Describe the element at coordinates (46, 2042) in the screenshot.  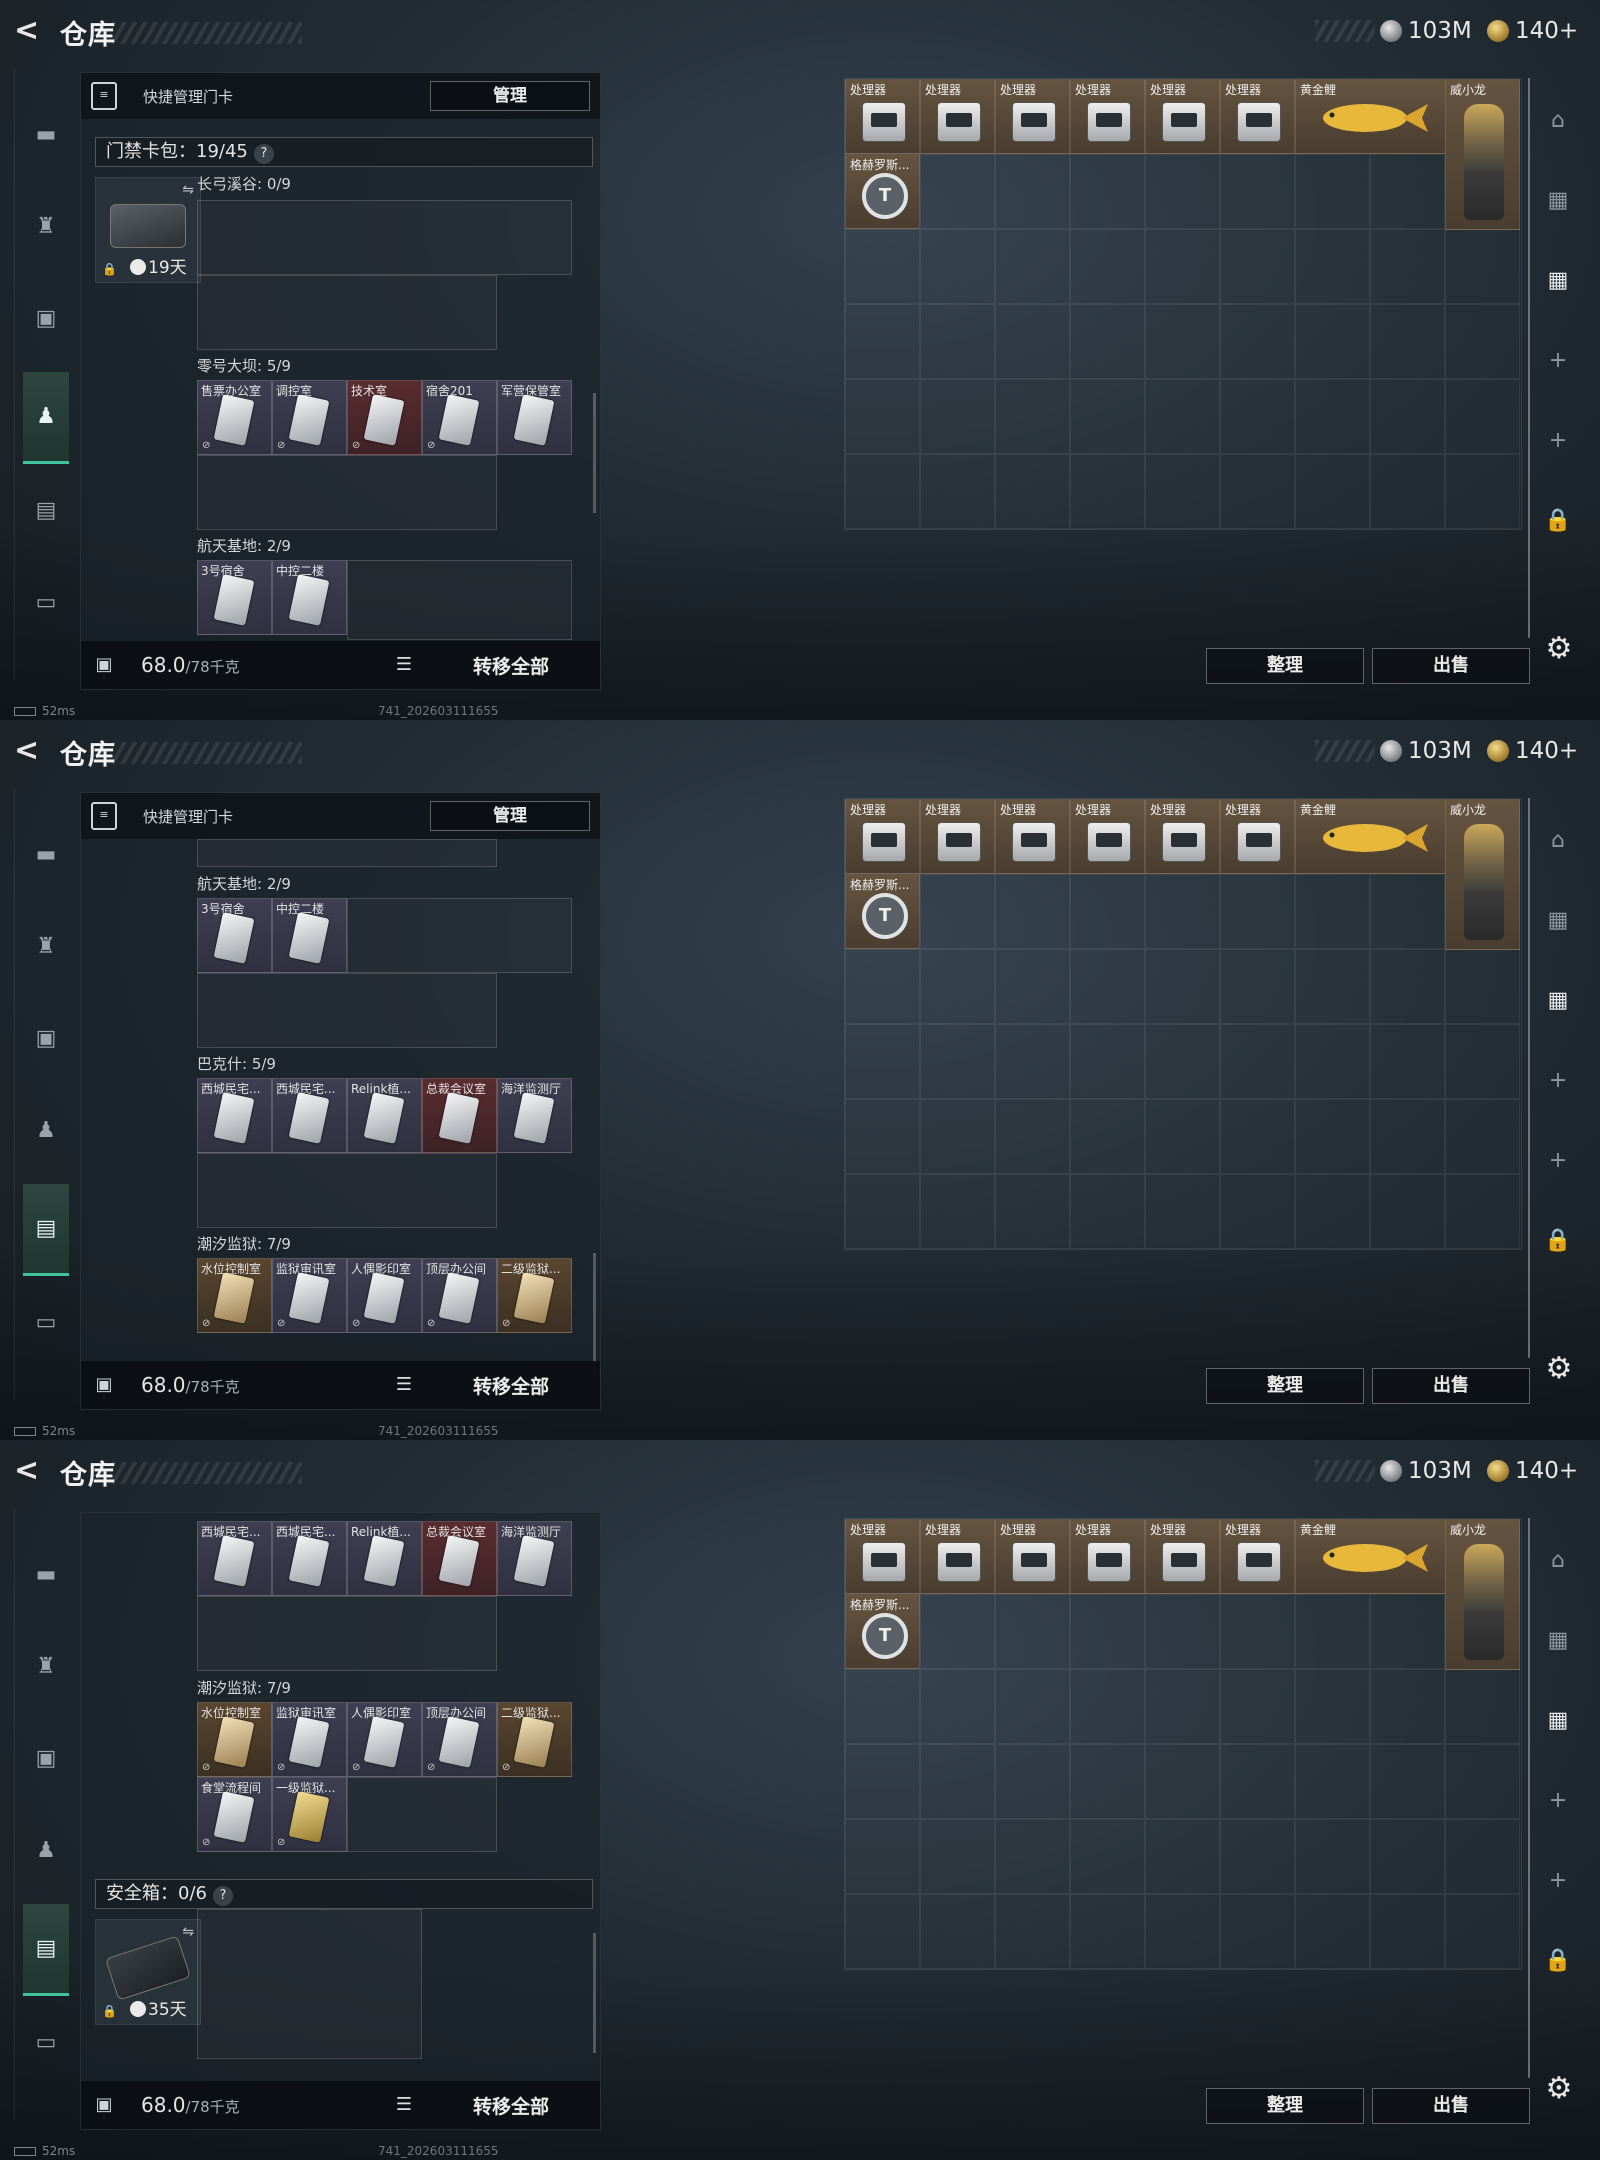
I see `briefcase-tab-icon: ▭` at that location.